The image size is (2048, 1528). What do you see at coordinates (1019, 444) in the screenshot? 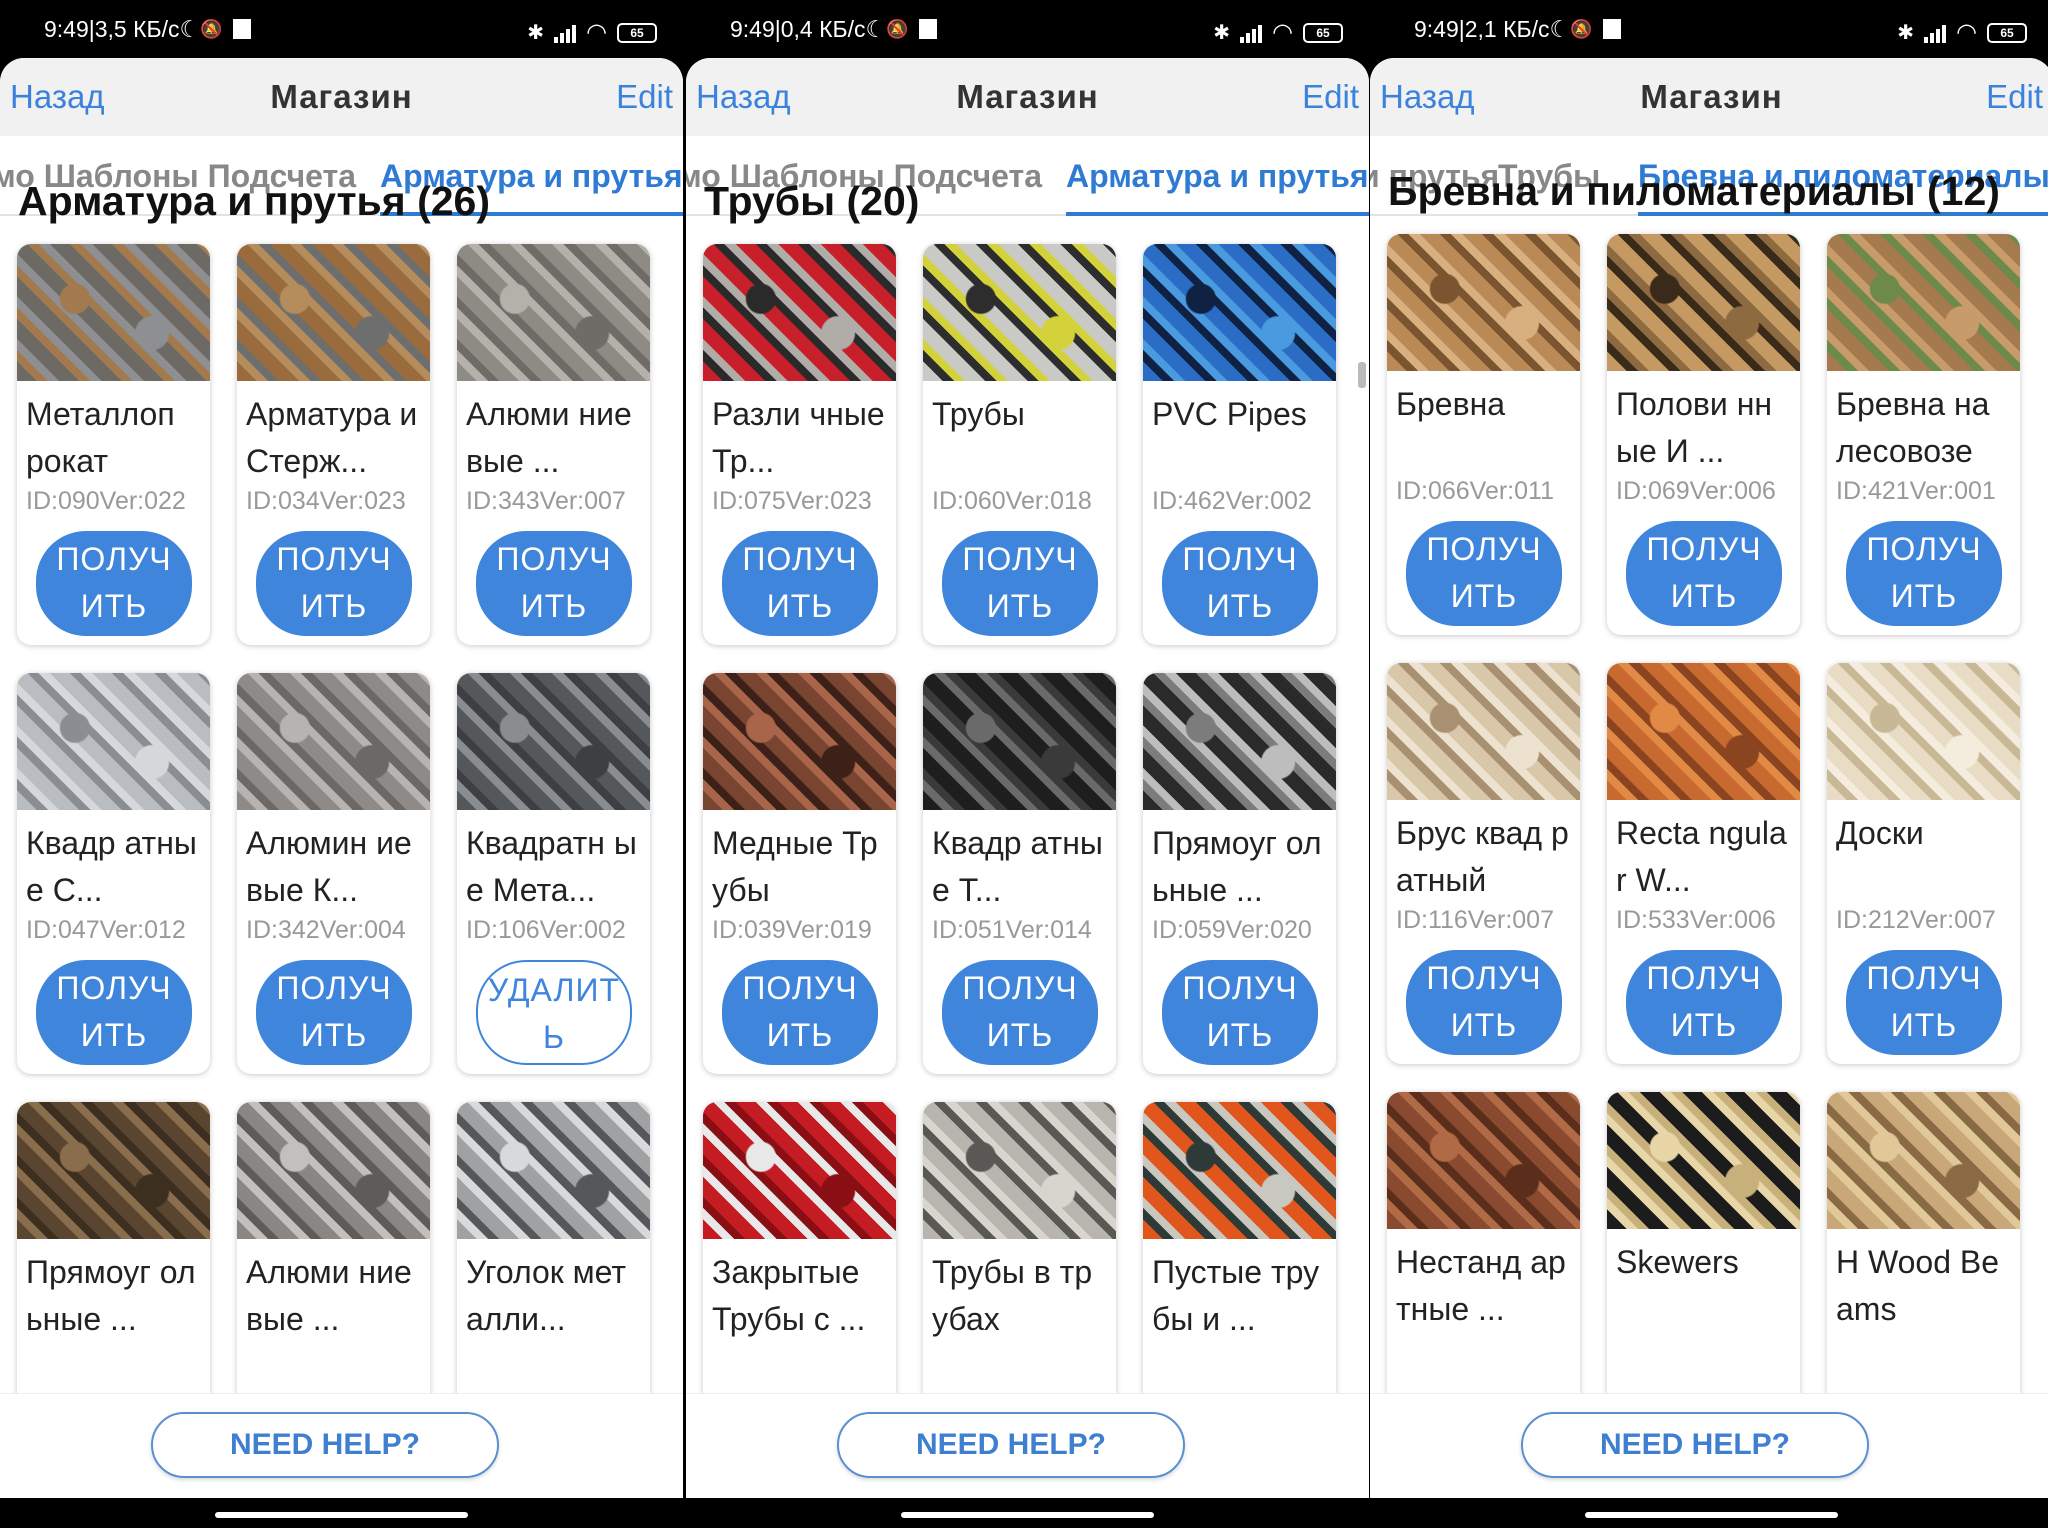
I see `product-card: Трубы ID:060Ver:018 ПОЛУЧ ИТЬ` at bounding box center [1019, 444].